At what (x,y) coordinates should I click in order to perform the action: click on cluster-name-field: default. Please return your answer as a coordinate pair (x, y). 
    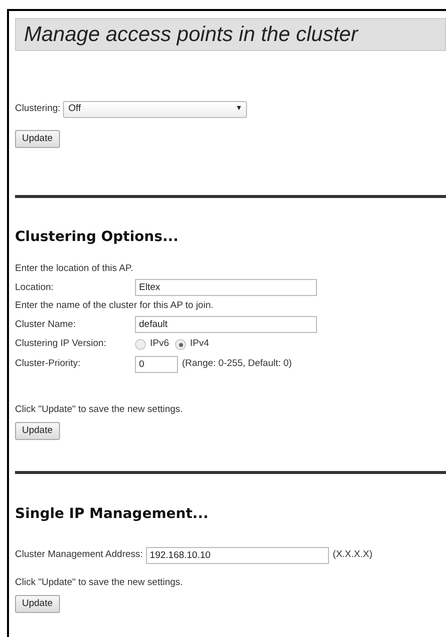
    Looking at the image, I should click on (226, 325).